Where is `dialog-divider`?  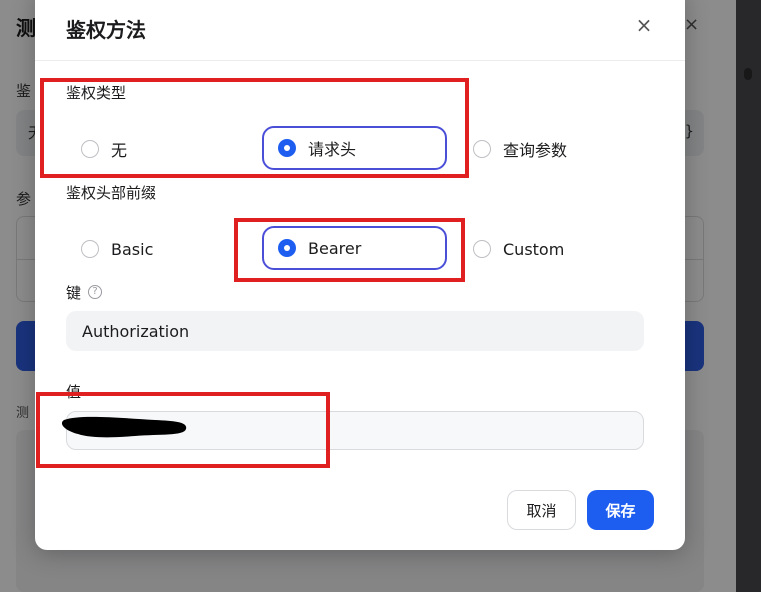
dialog-divider is located at coordinates (360, 60).